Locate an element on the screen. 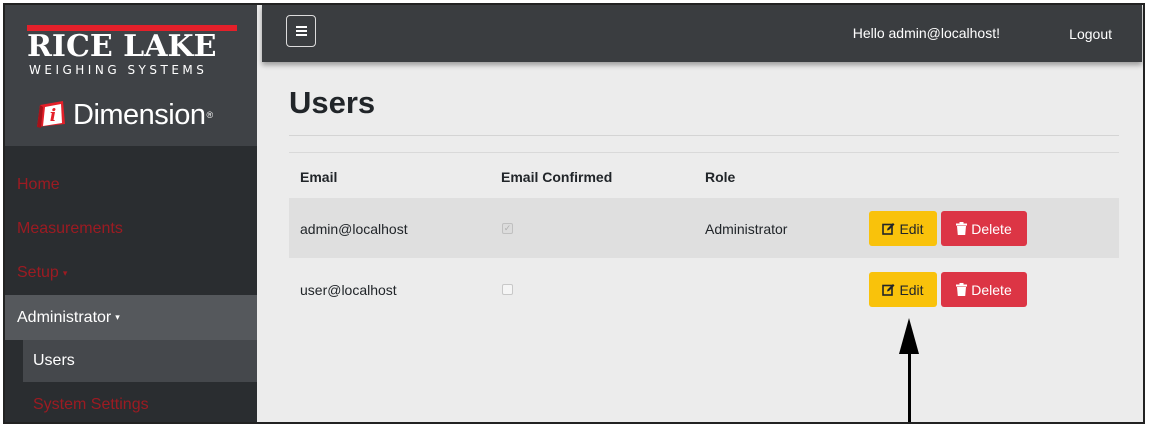  product-logo: i Dimension ® is located at coordinates (123, 115).